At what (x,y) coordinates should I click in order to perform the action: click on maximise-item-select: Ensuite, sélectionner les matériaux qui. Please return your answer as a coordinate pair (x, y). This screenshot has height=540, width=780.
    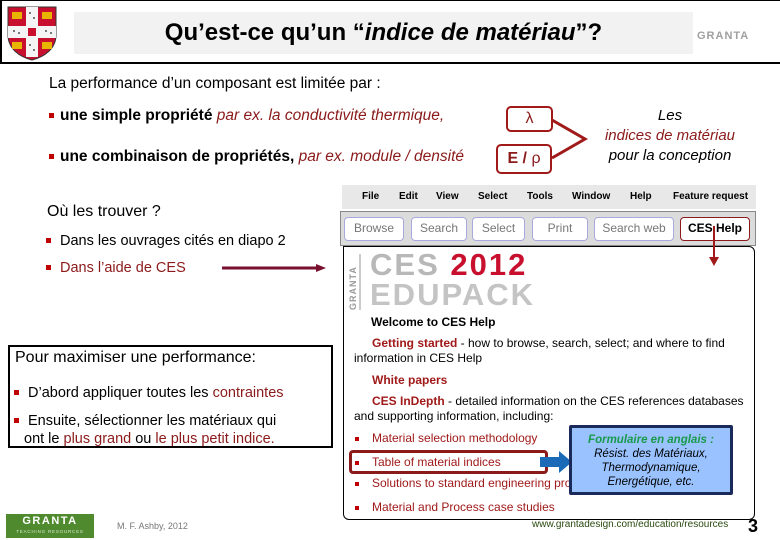
    Looking at the image, I should click on (145, 421).